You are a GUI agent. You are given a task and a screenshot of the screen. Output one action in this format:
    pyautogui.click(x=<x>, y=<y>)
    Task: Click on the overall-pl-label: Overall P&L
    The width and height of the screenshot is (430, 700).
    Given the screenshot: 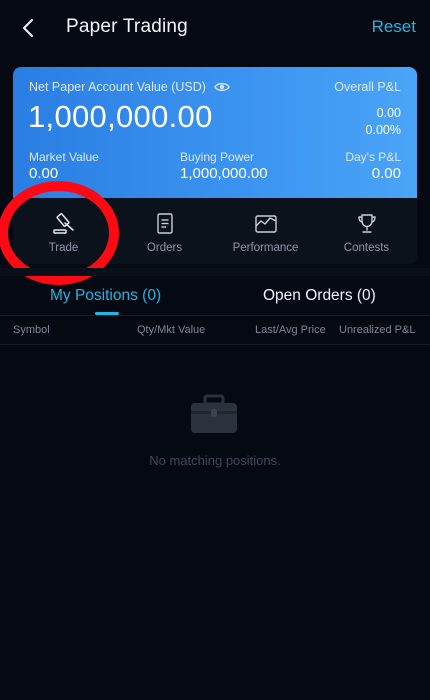 What is the action you would take?
    pyautogui.click(x=367, y=87)
    